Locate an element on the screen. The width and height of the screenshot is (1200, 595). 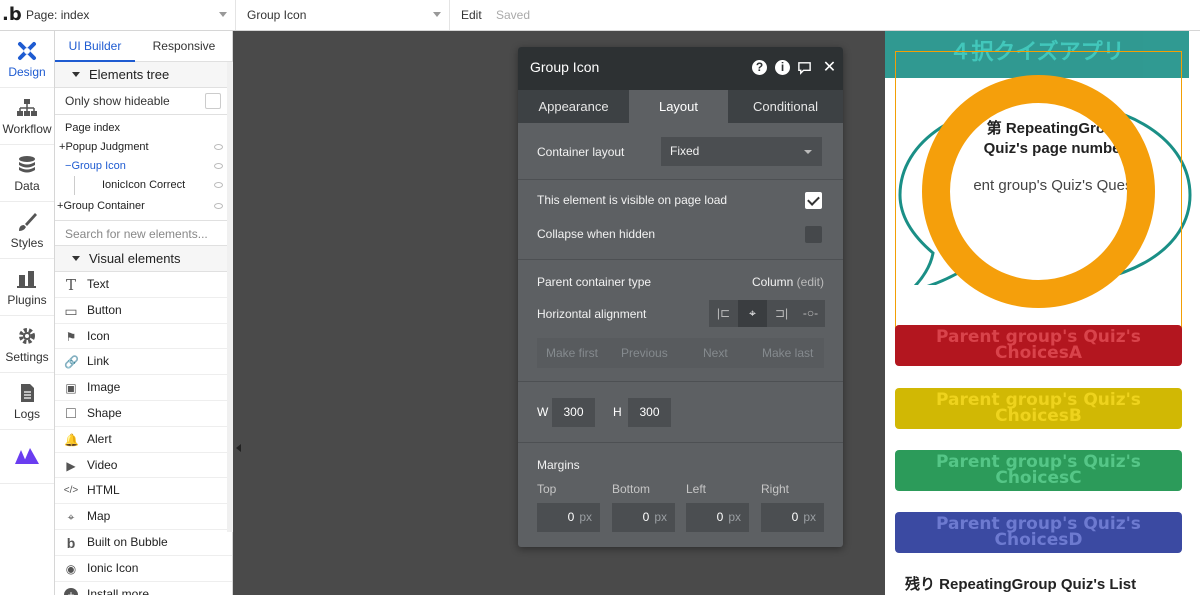
rail-design: Design is located at coordinates (27, 59).